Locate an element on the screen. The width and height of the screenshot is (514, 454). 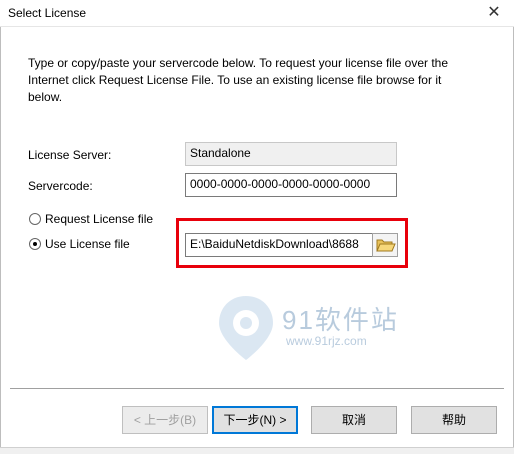
watermark-logo-icon is located at coordinates (246, 328).